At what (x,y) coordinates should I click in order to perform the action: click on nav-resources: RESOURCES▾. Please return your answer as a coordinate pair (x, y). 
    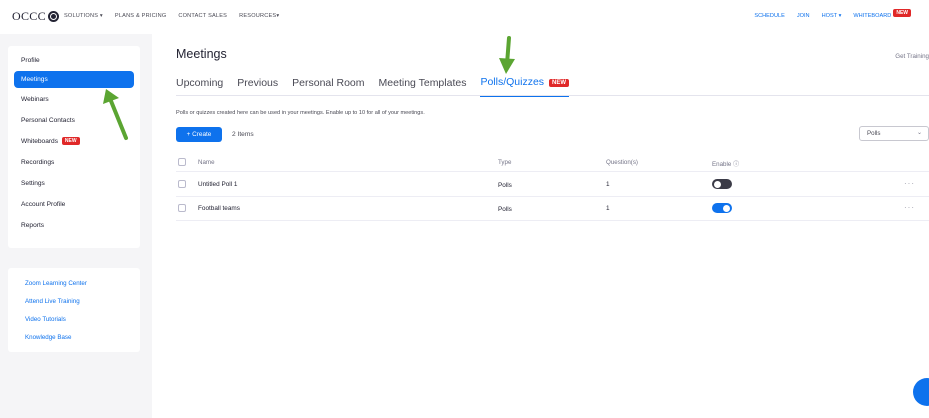
    Looking at the image, I should click on (259, 16).